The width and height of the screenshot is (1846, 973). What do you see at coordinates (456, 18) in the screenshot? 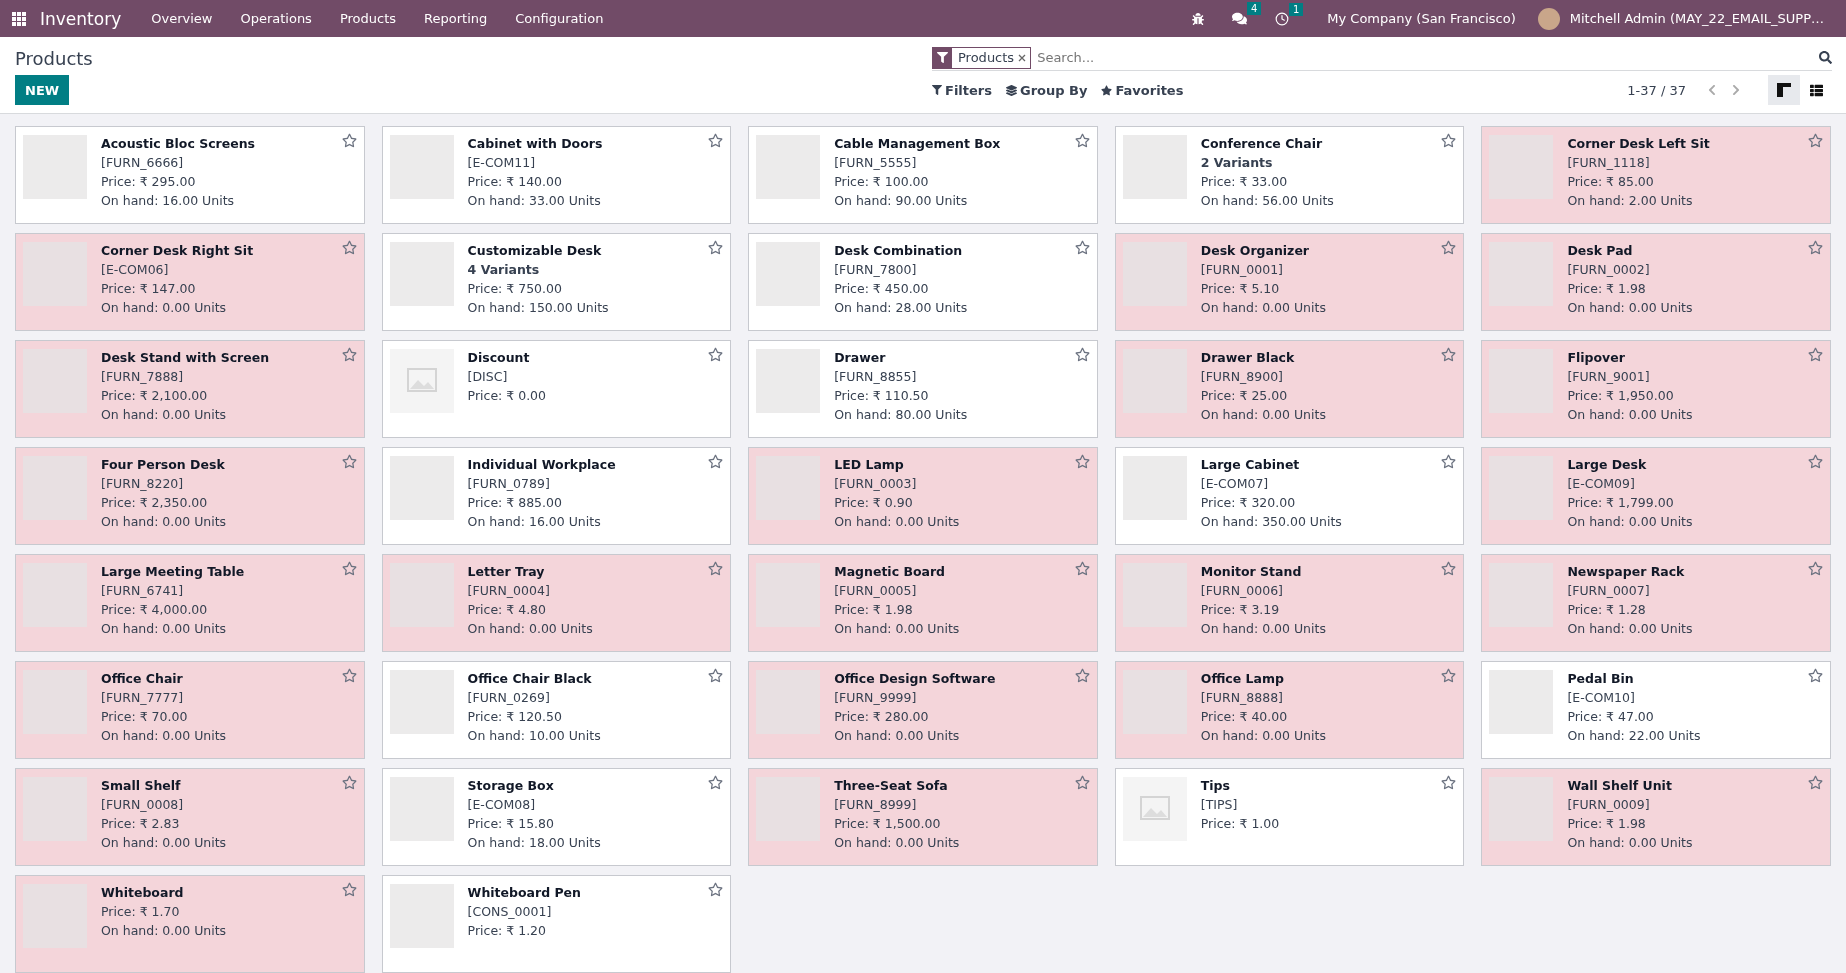
I see `menu-item: Reporting` at bounding box center [456, 18].